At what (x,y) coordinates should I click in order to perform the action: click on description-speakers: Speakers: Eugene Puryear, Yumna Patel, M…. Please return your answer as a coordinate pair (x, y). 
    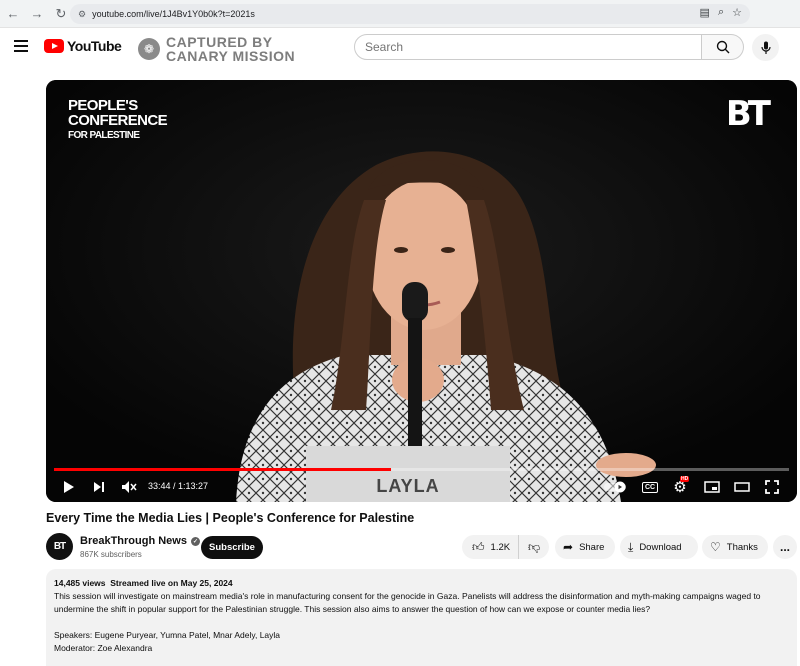
    Looking at the image, I should click on (167, 635).